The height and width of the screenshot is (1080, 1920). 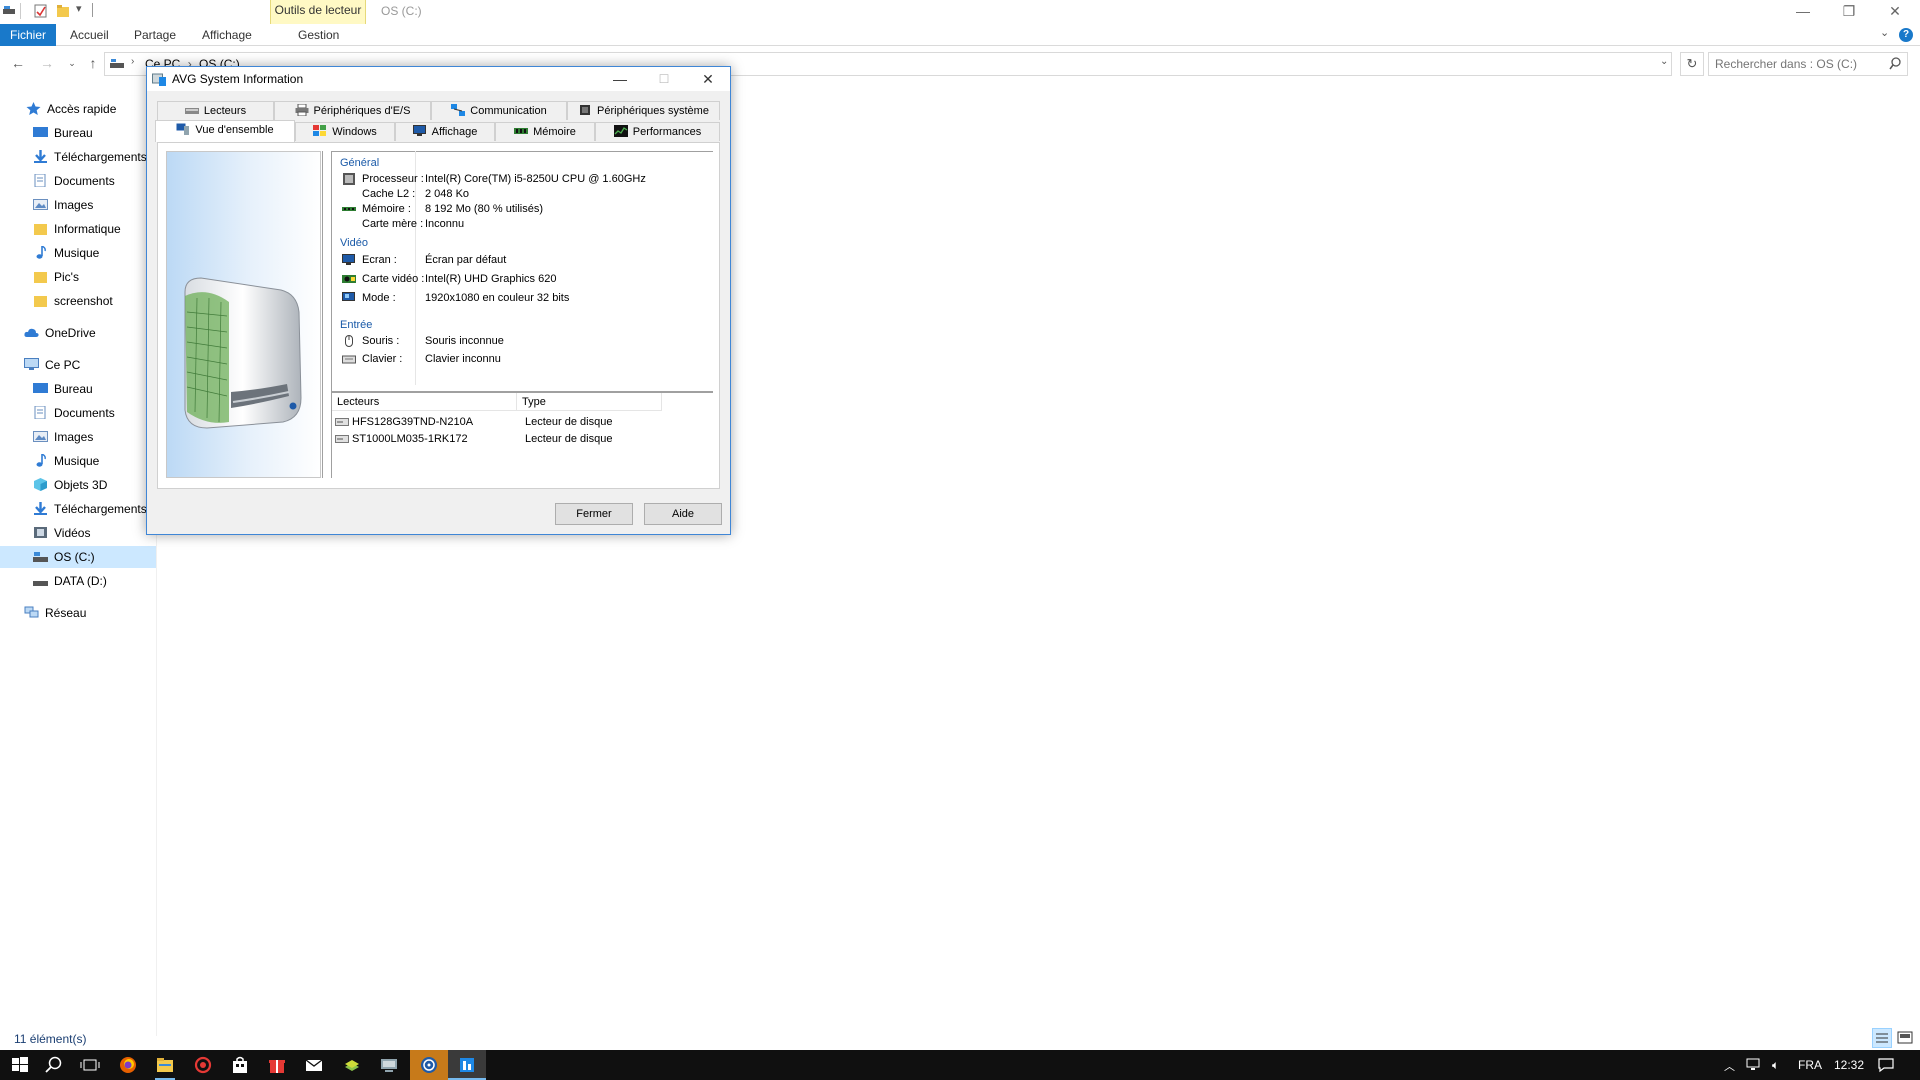 I want to click on nav-ce-pc: Ce PC, so click(x=89, y=365).